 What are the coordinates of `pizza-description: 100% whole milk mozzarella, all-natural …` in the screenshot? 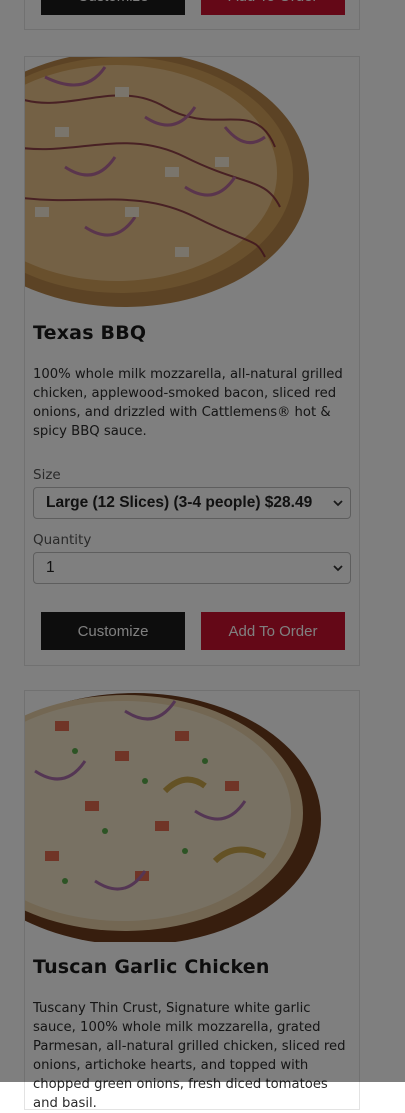 It's located at (188, 403).